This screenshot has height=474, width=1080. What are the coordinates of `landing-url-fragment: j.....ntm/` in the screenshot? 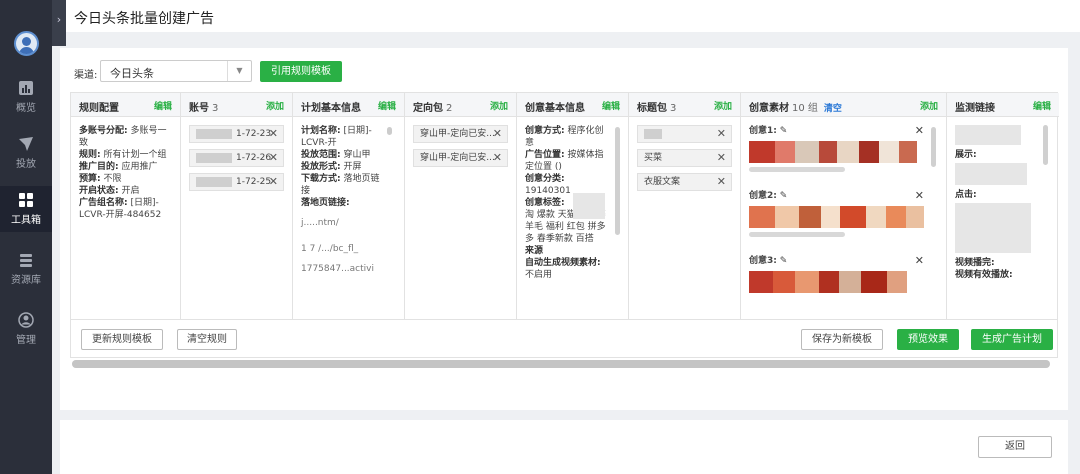 It's located at (320, 223).